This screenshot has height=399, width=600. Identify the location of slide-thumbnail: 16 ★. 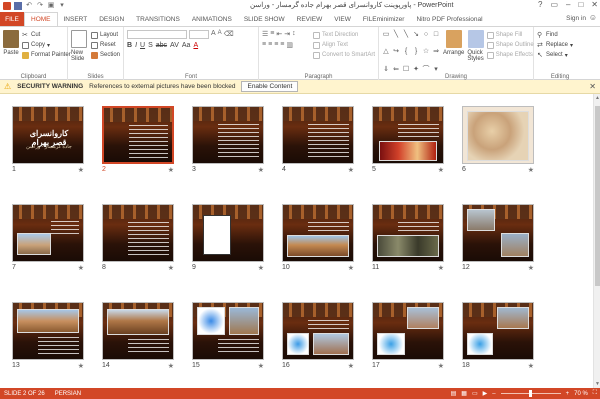
(318, 337).